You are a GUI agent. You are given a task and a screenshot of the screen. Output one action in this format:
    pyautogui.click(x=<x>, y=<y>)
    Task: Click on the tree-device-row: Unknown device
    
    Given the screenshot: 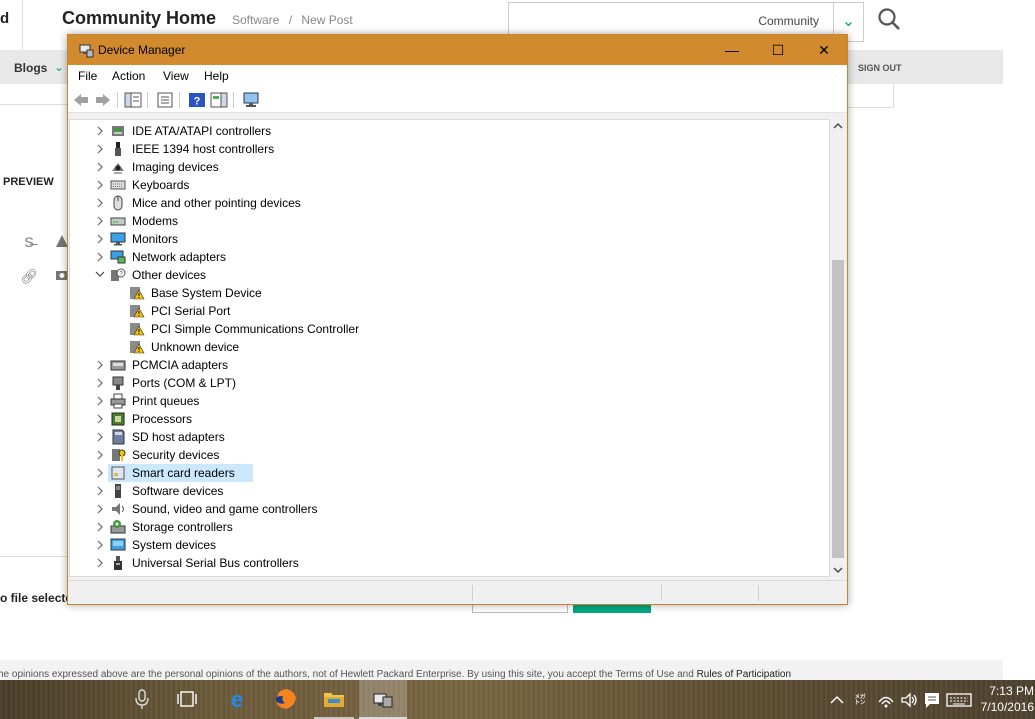 What is the action you would take?
    pyautogui.click(x=449, y=347)
    